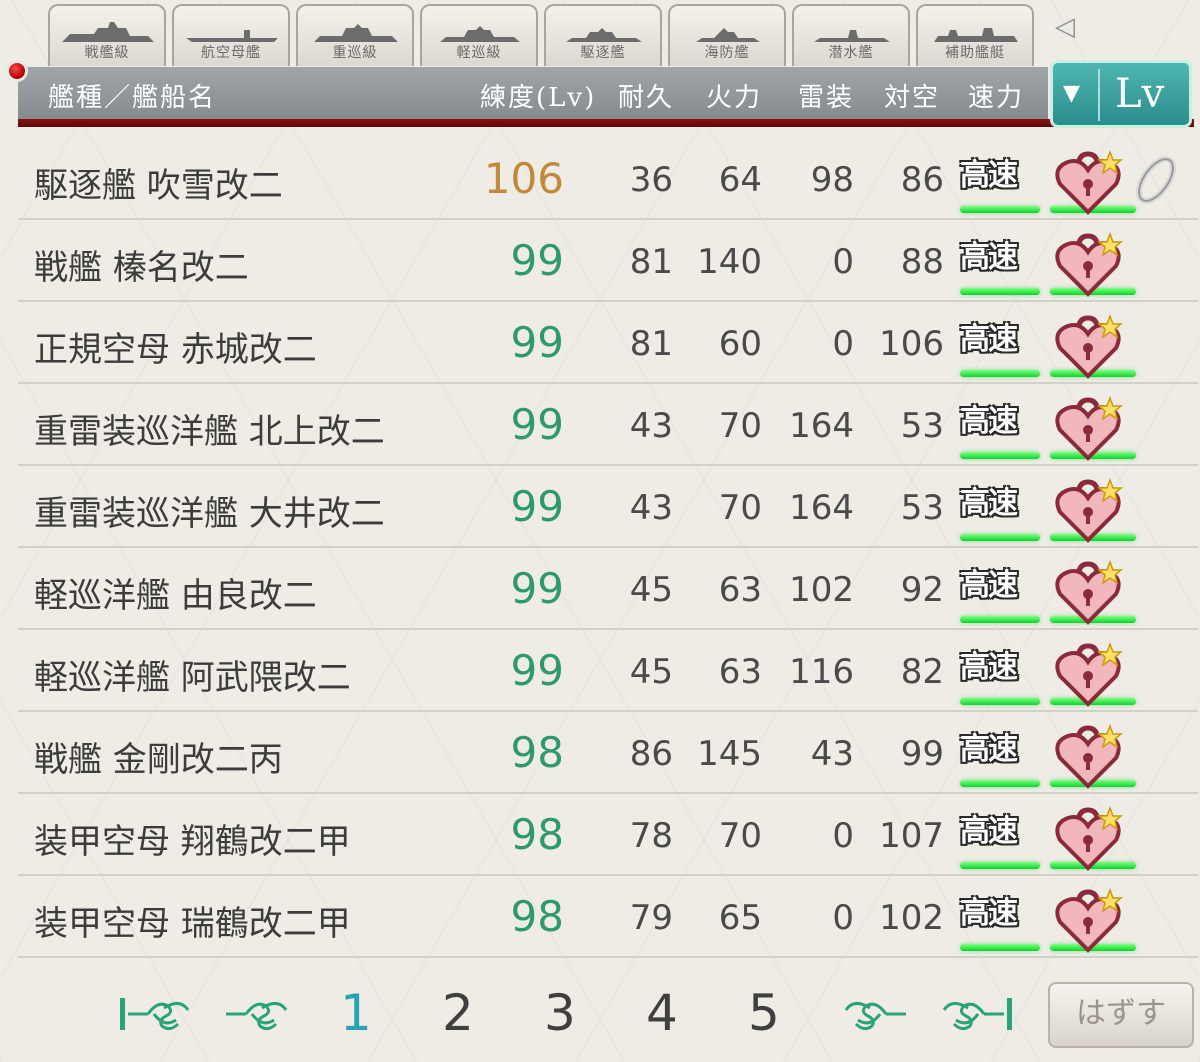 Image resolution: width=1200 pixels, height=1062 pixels. I want to click on ship-row: 戦艦 金剛改二丙 98 86 145 43 99 高速, so click(608, 753).